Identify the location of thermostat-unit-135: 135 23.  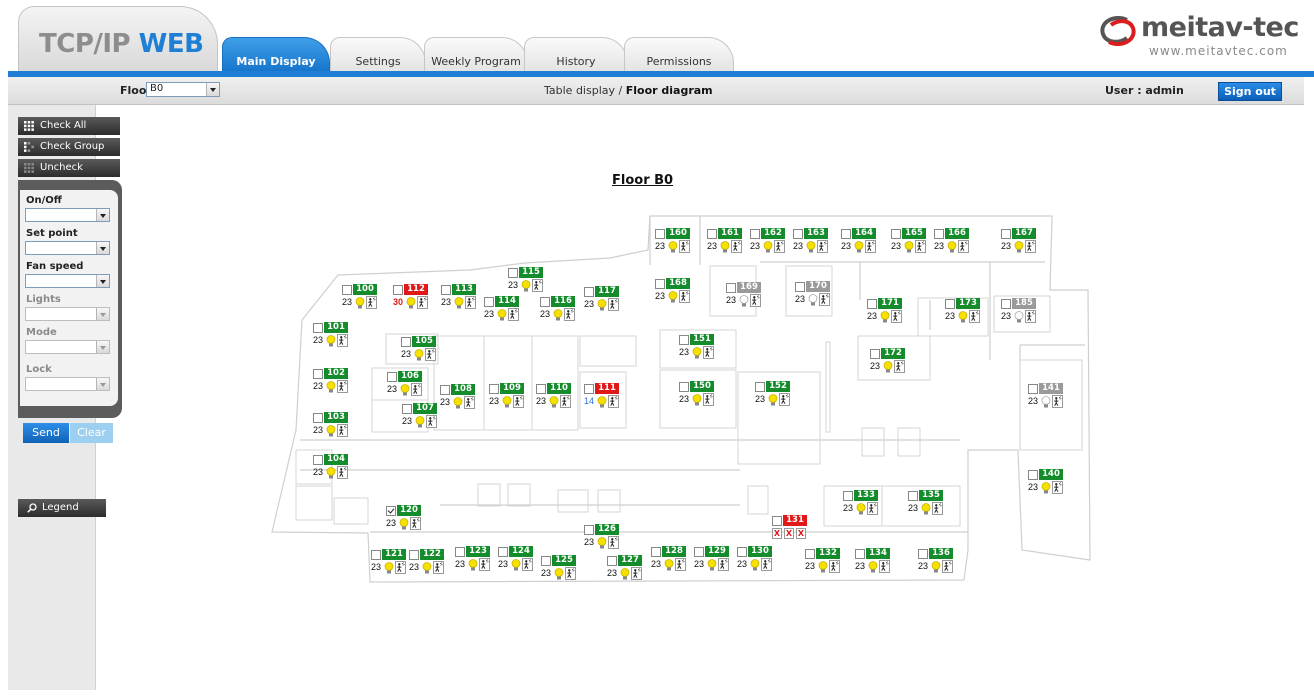
(925, 504).